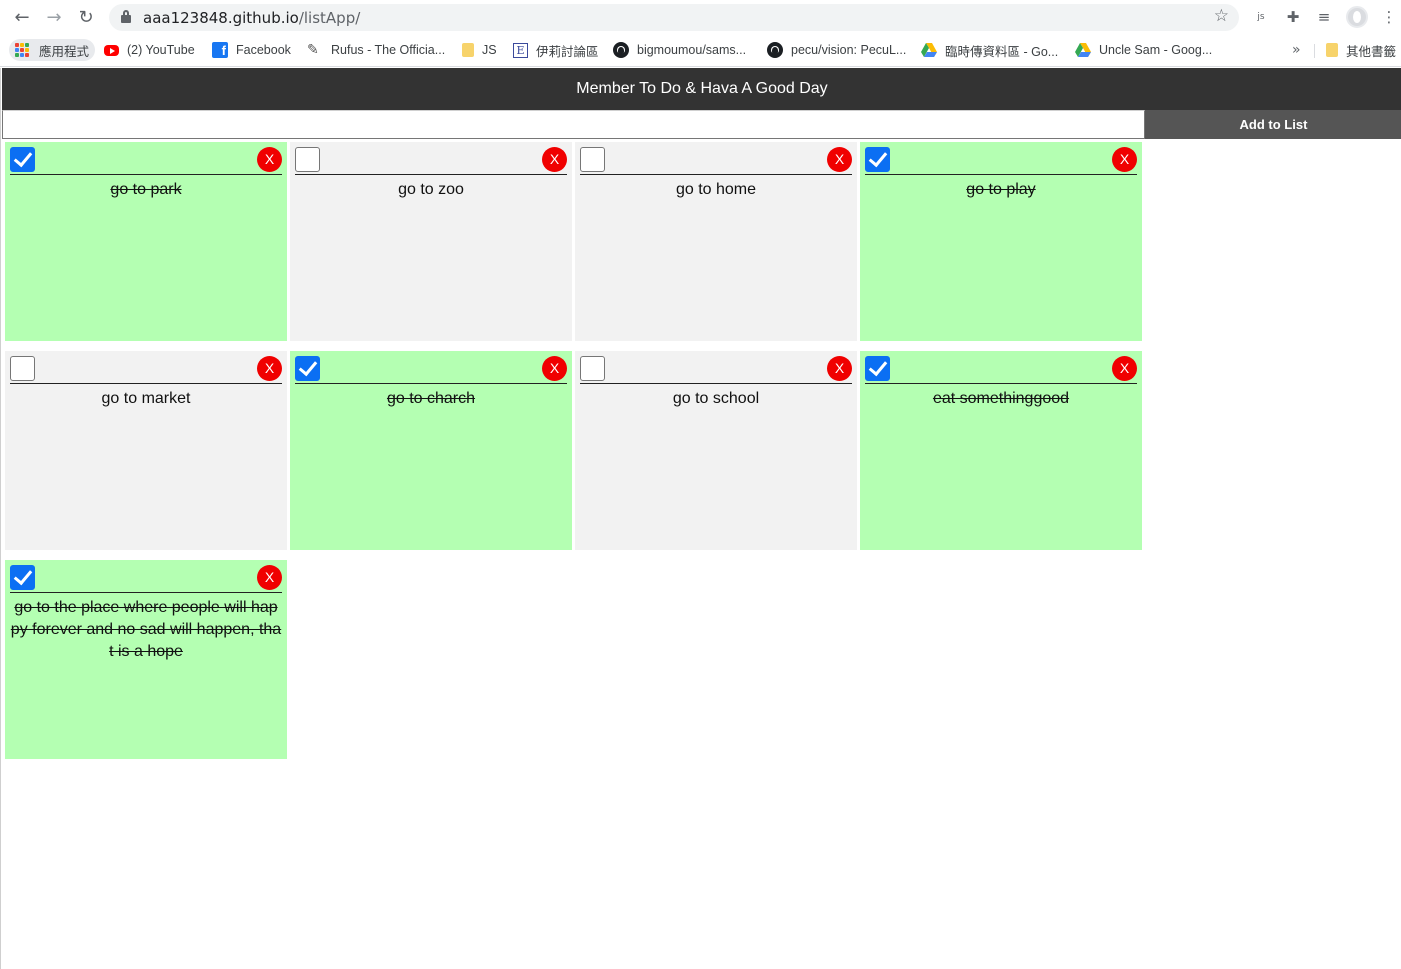 This screenshot has height=969, width=1401. I want to click on apps-grid-icon, so click(22, 50).